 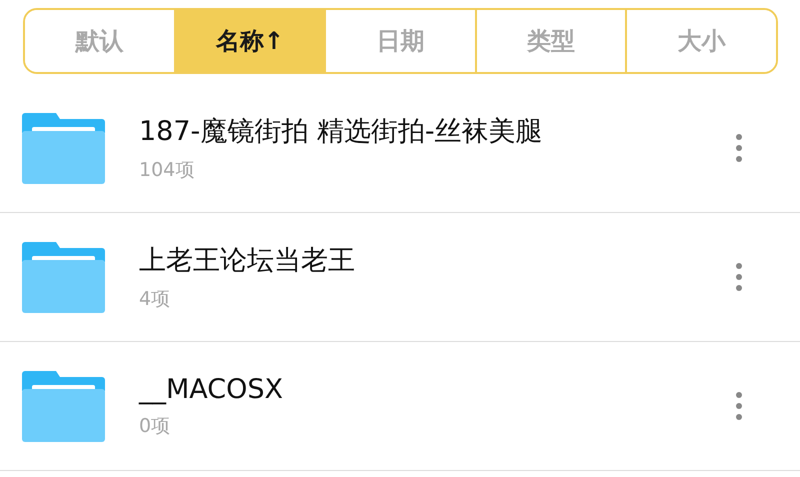 What do you see at coordinates (166, 170) in the screenshot?
I see `item-count: 104项` at bounding box center [166, 170].